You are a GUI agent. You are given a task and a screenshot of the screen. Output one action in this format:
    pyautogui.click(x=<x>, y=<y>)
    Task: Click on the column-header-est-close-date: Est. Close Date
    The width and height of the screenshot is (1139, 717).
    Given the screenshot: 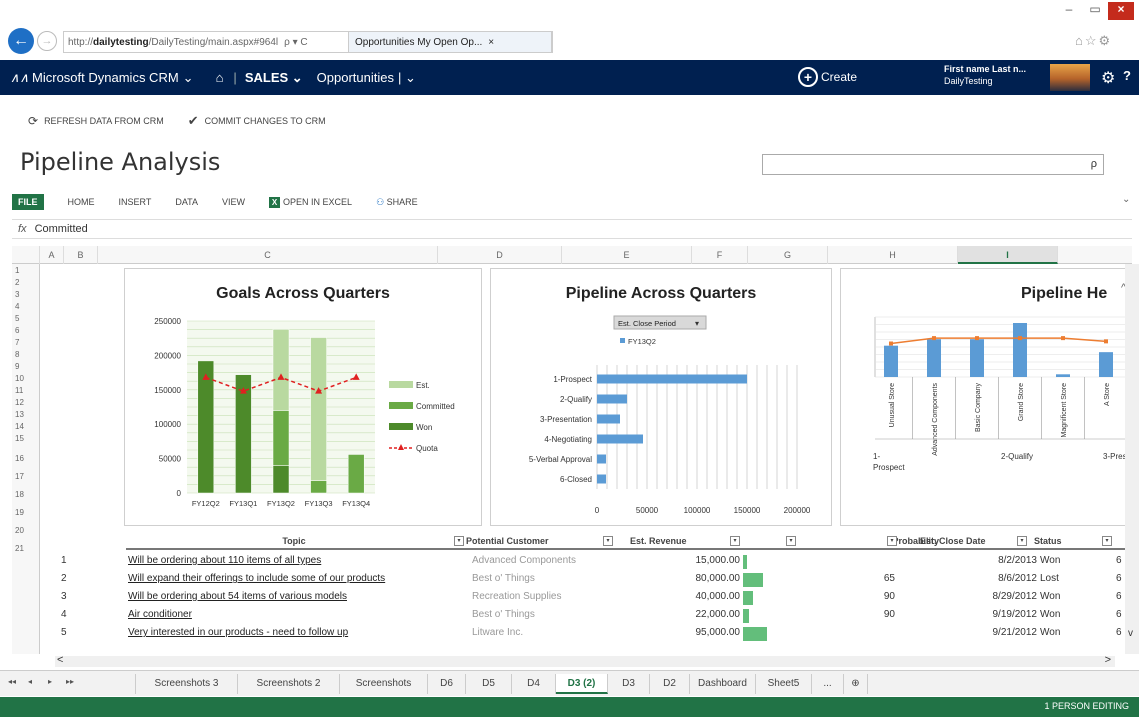 What is the action you would take?
    pyautogui.click(x=975, y=541)
    